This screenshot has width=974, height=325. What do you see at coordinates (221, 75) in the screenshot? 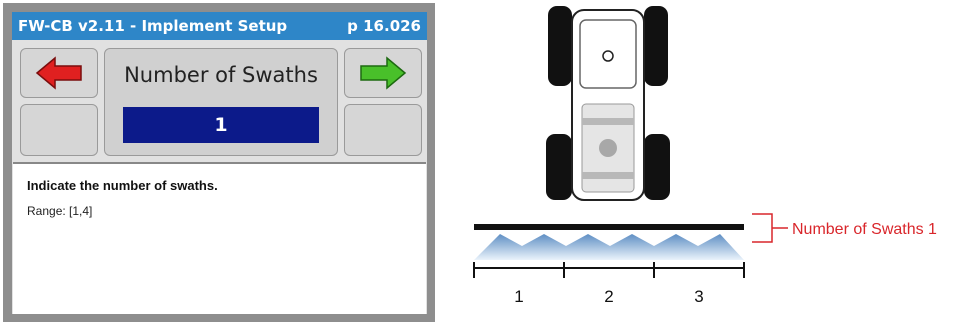
I see `parameter-name: Number of Swaths` at bounding box center [221, 75].